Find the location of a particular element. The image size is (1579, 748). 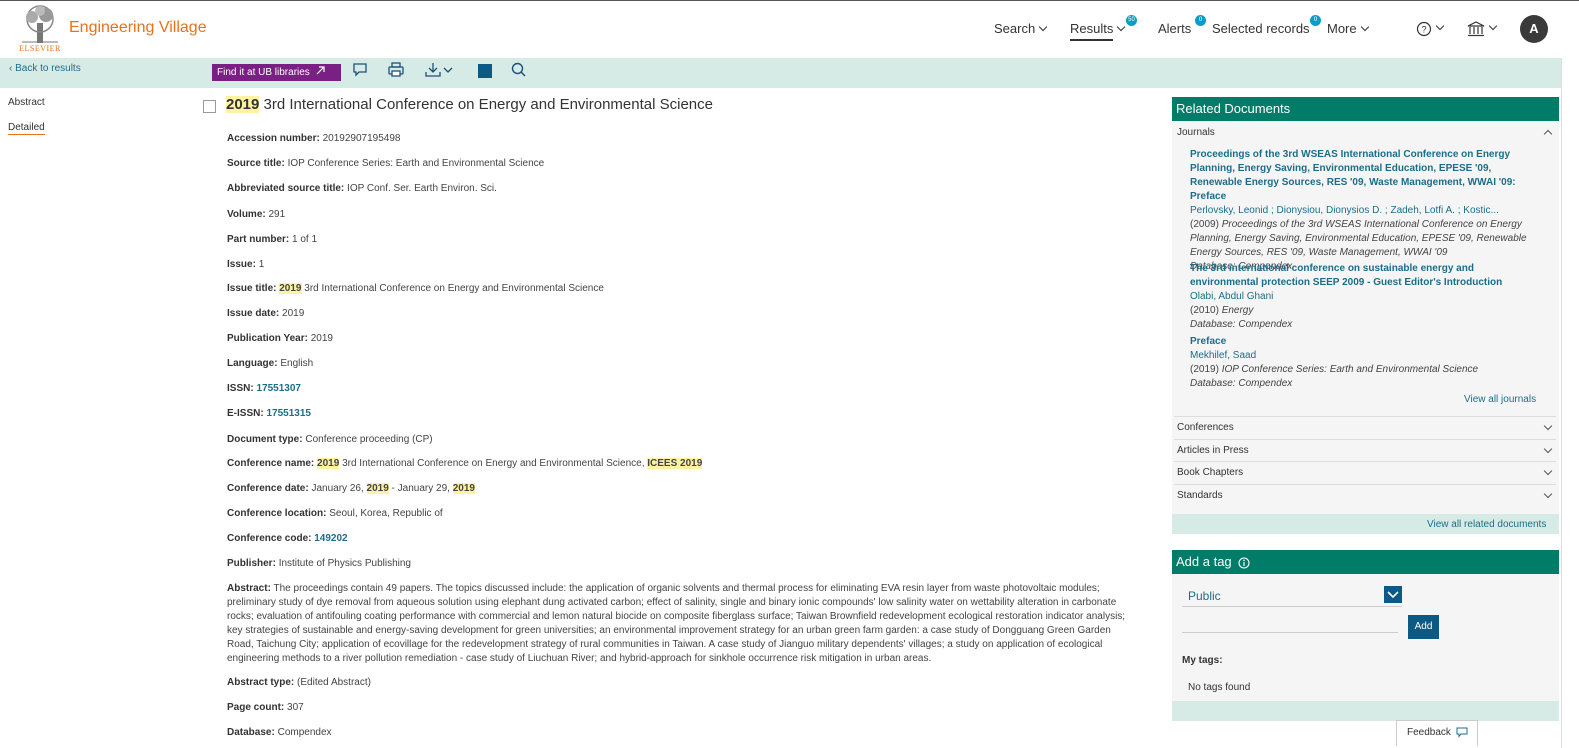

tag-input is located at coordinates (1290, 623).